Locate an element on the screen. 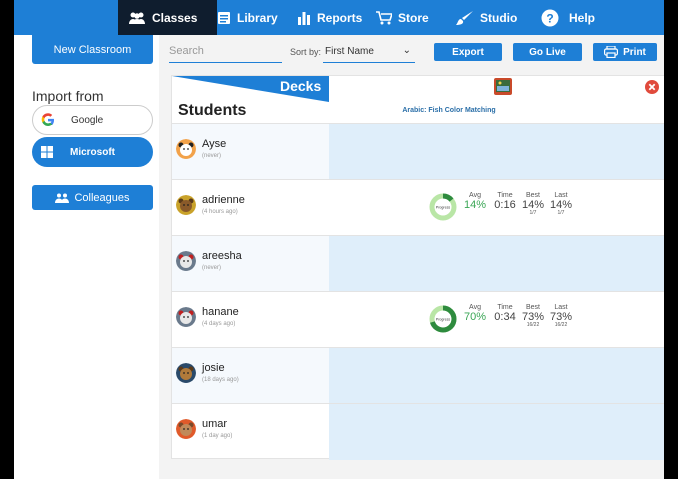  sort-by-select: First Name ⌄ is located at coordinates (369, 52).